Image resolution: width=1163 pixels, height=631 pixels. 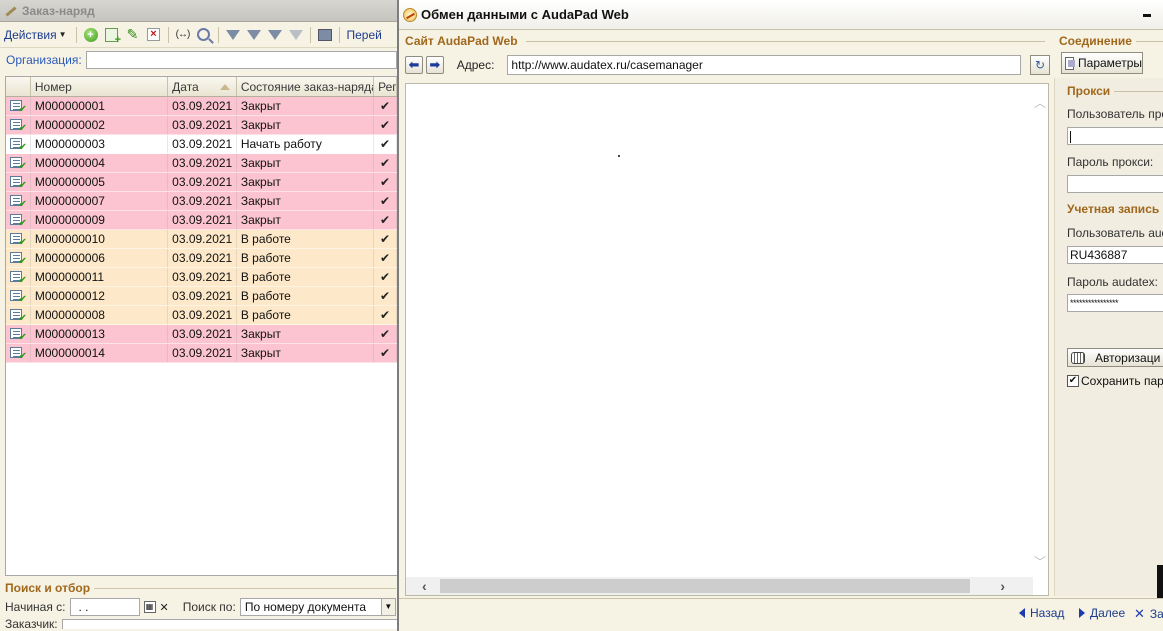 What do you see at coordinates (385, 86) in the screenshot?
I see `flag-column-header: Рег` at bounding box center [385, 86].